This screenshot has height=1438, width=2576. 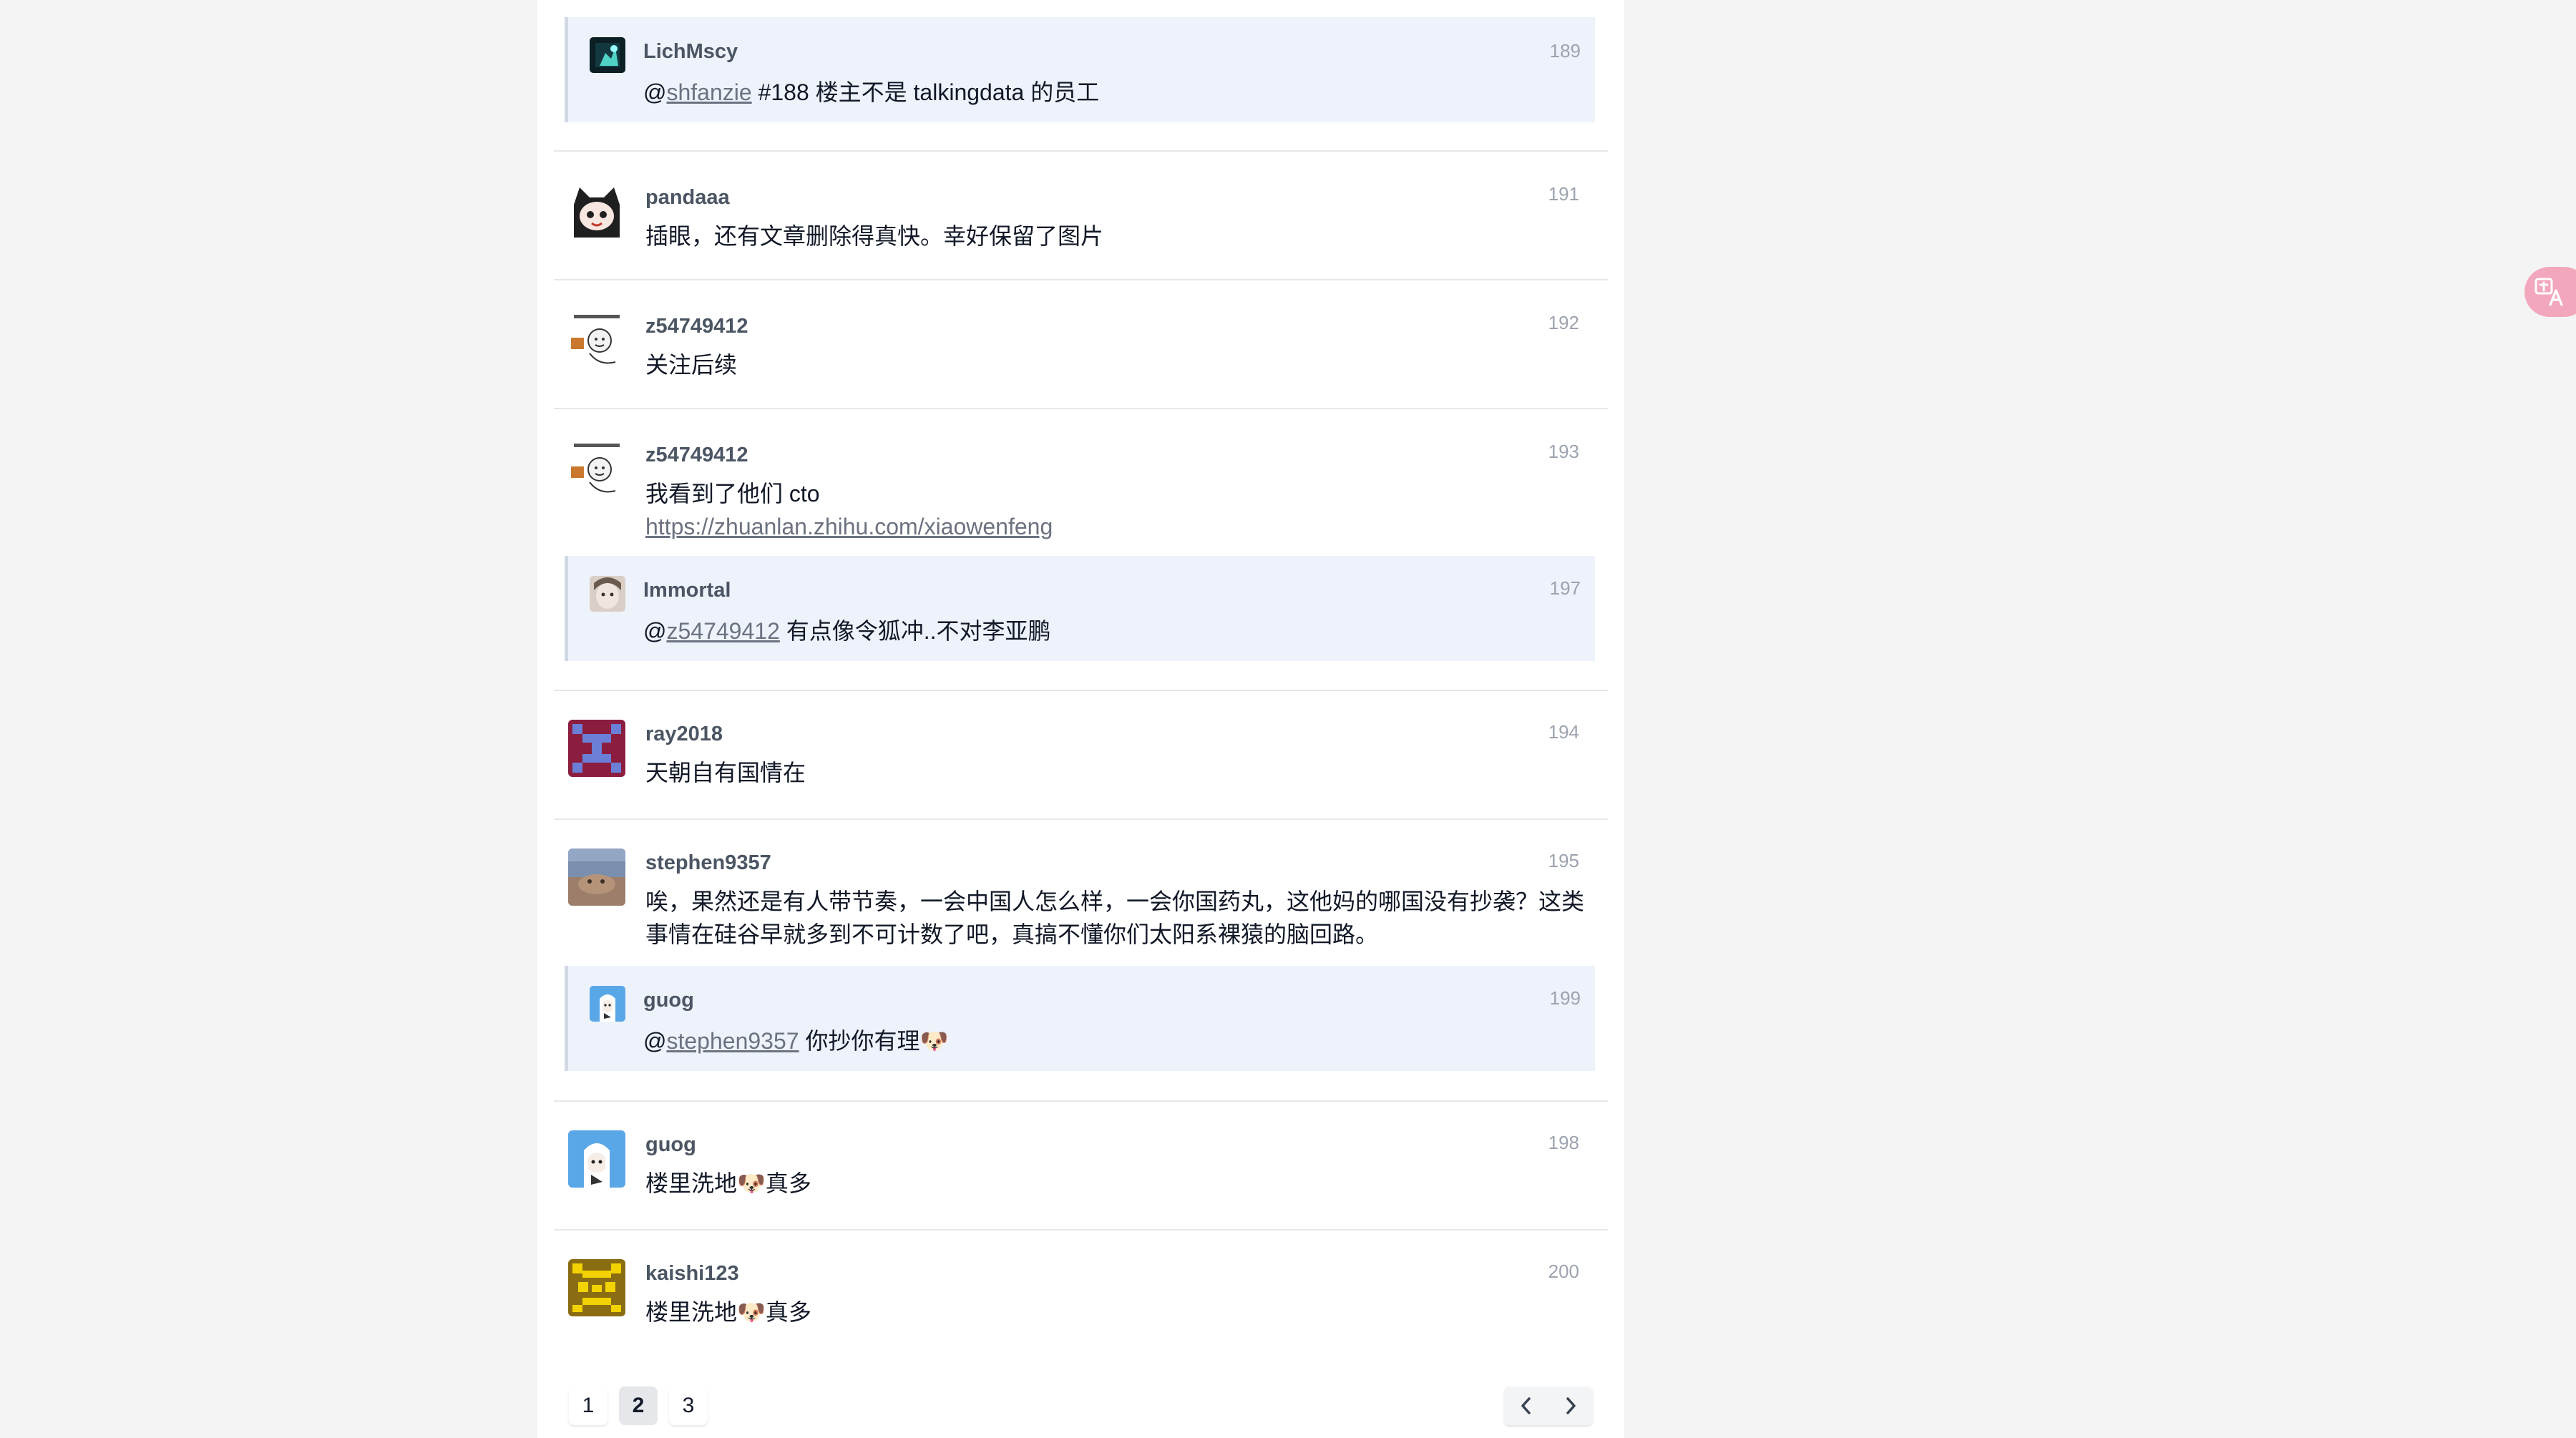 What do you see at coordinates (708, 863) in the screenshot?
I see `username: stephen9357` at bounding box center [708, 863].